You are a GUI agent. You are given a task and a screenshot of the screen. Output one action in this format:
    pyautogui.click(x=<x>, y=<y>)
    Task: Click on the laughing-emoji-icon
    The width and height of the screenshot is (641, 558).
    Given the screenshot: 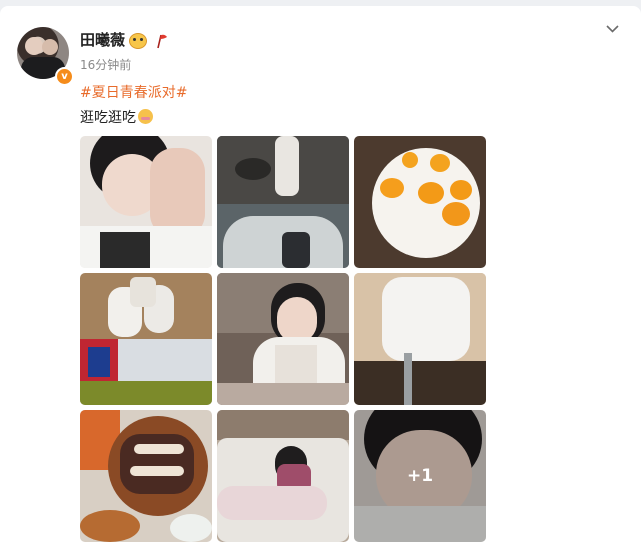 What is the action you would take?
    pyautogui.click(x=145, y=116)
    